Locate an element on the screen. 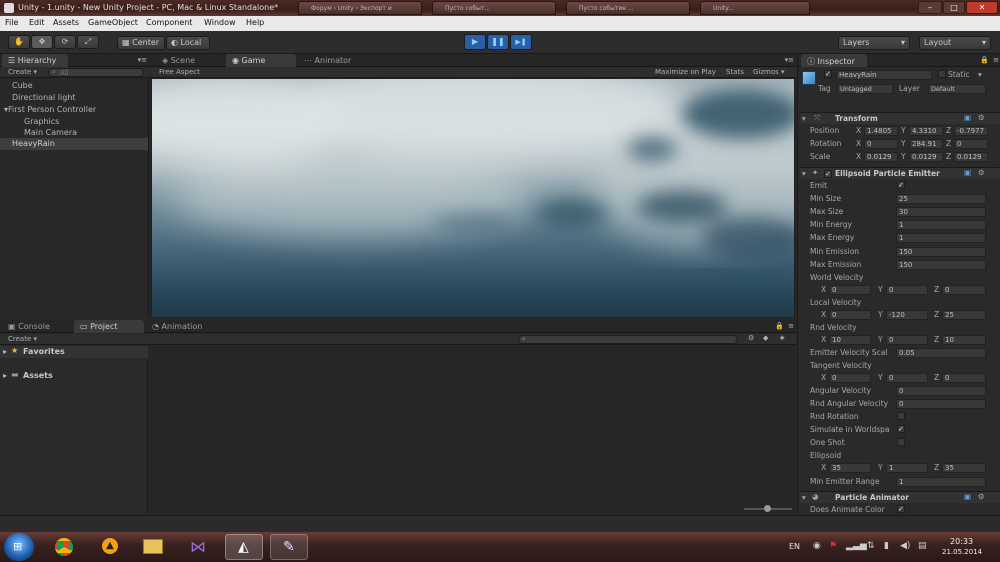  hierarchy-create-dropdown: Create ▾ is located at coordinates (22, 72).